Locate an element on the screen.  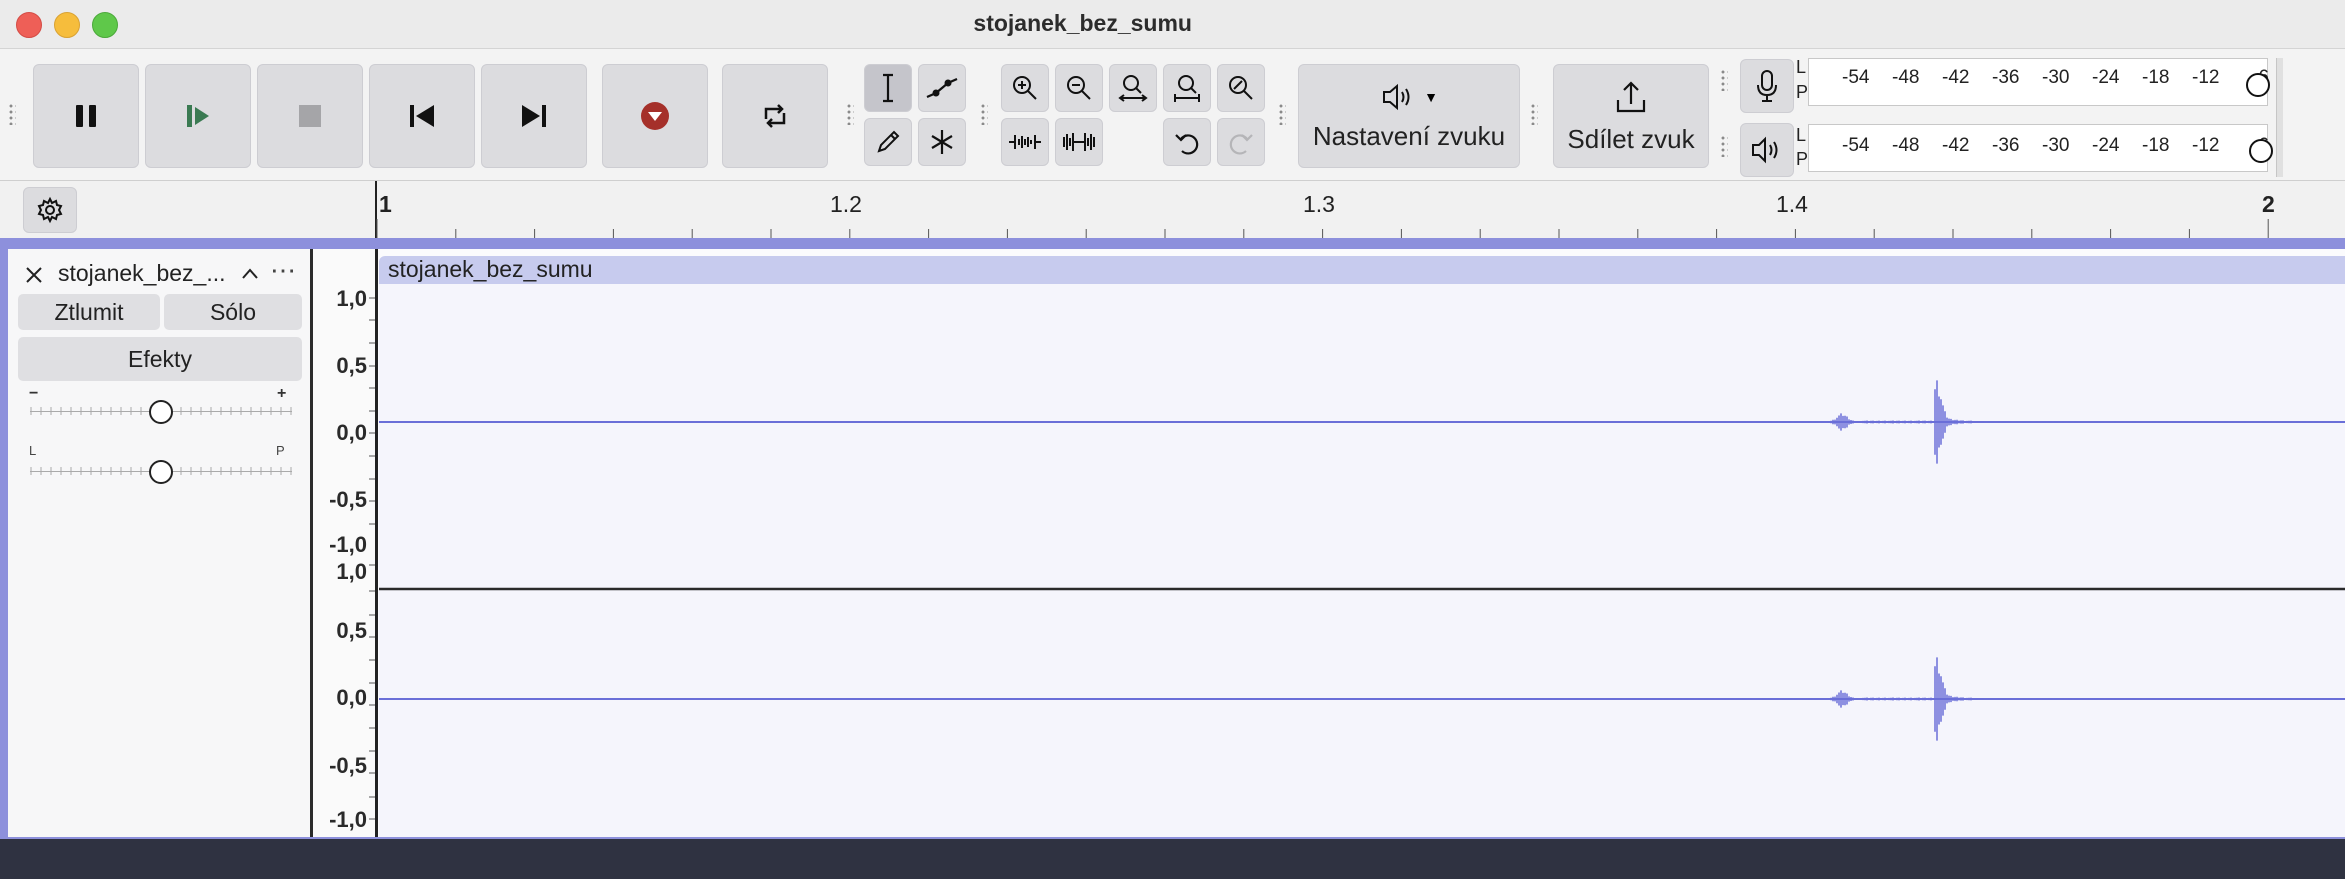
playback-meter-button is located at coordinates (1767, 150).